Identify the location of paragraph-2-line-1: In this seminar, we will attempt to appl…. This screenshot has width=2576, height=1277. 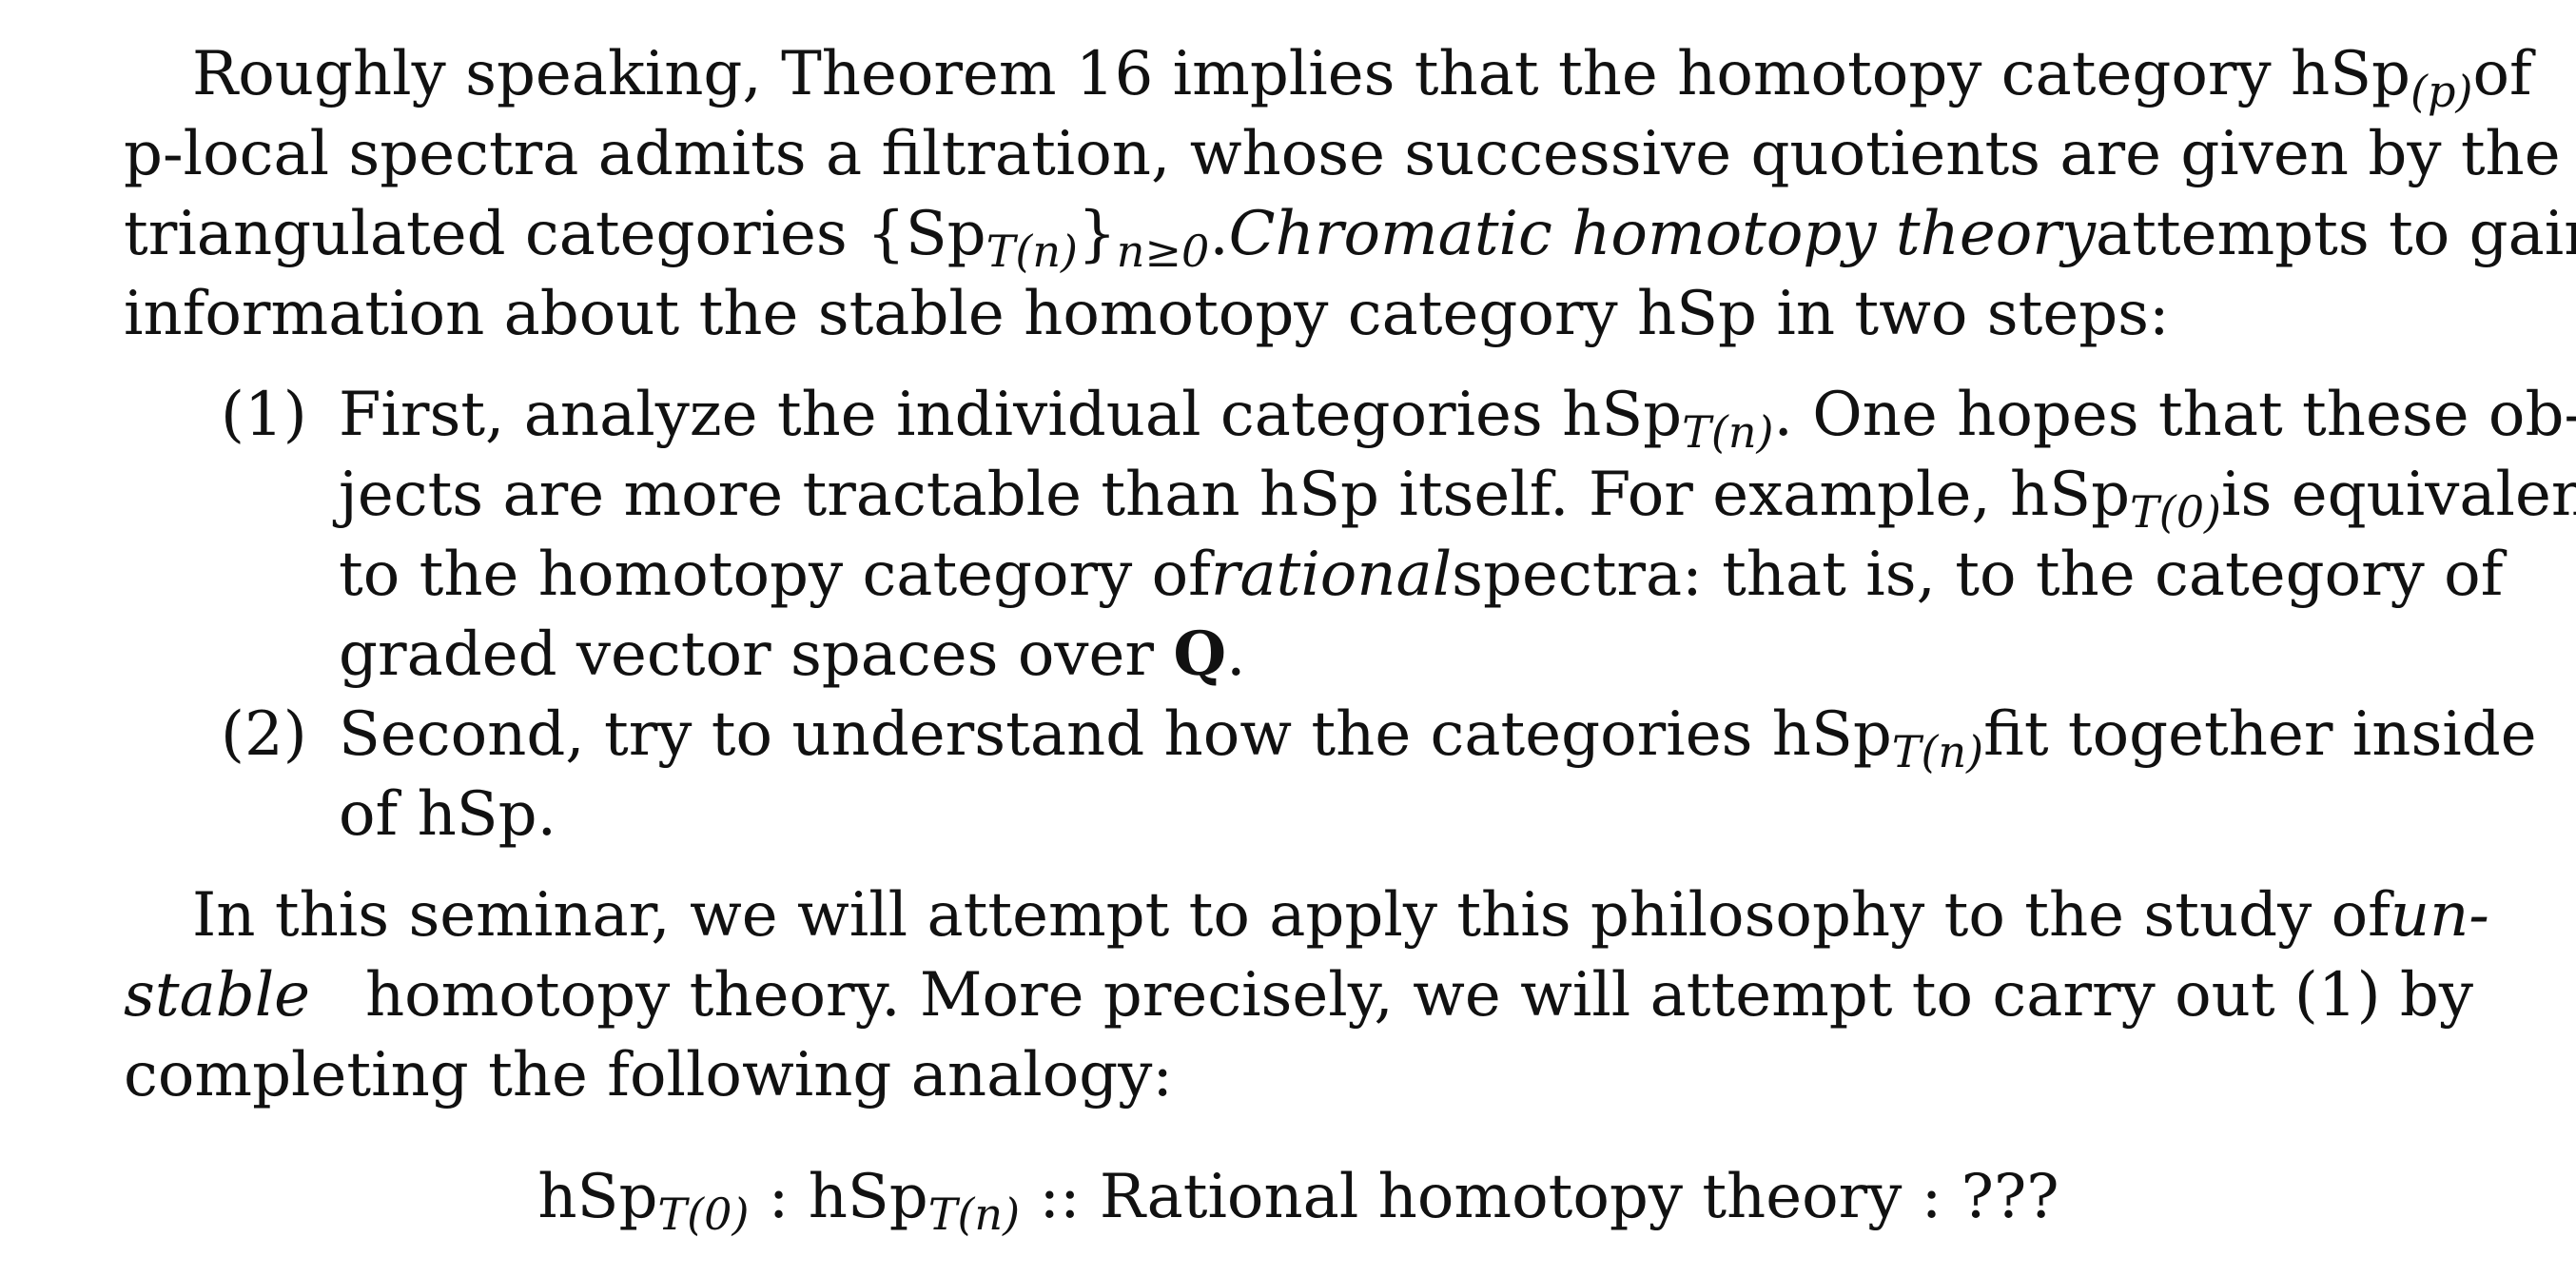
(1307, 915).